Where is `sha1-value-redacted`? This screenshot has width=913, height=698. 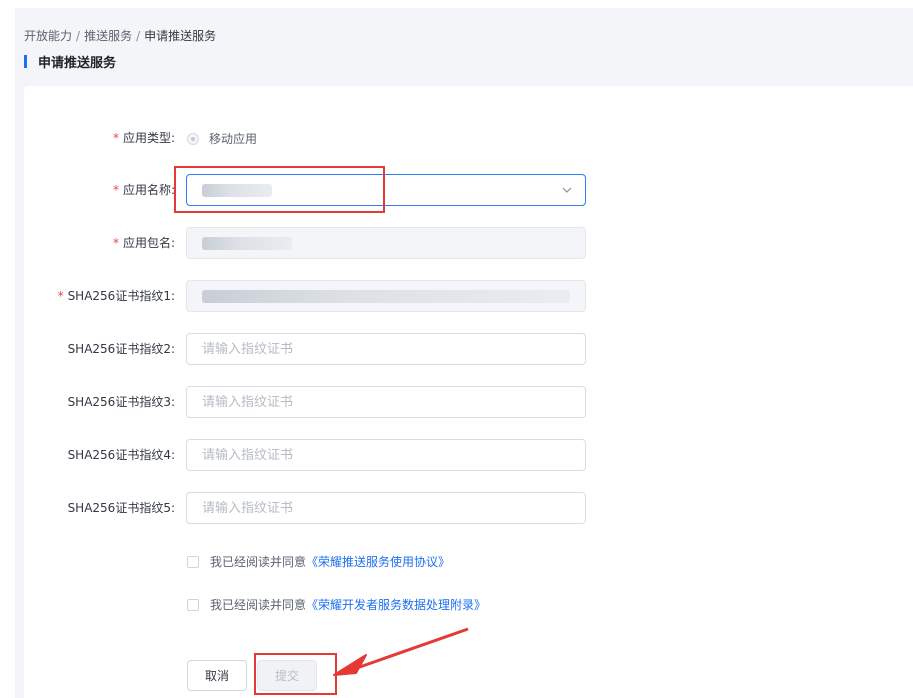 sha1-value-redacted is located at coordinates (386, 296).